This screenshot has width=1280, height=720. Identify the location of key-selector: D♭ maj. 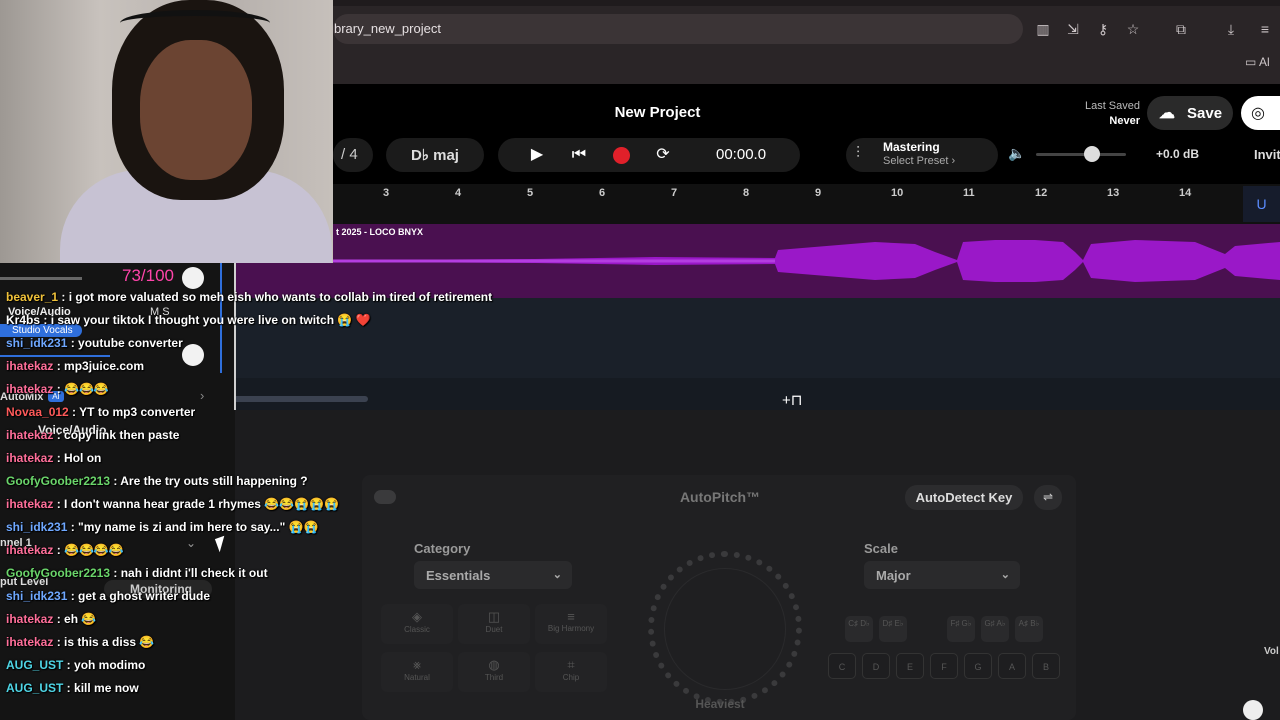
(435, 155).